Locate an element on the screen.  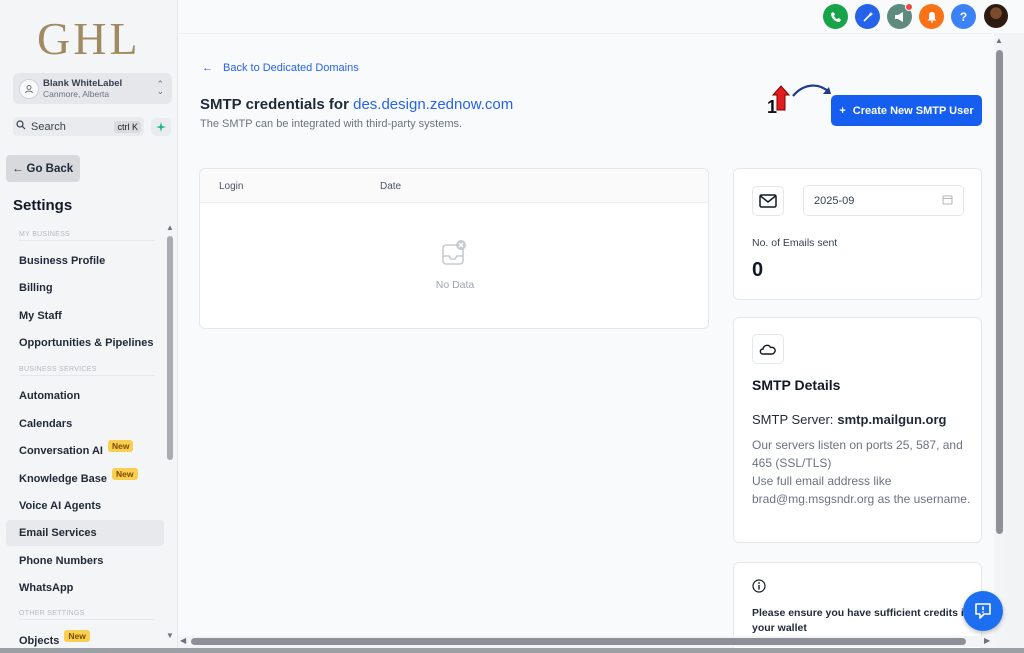
chat-icon is located at coordinates (983, 611).